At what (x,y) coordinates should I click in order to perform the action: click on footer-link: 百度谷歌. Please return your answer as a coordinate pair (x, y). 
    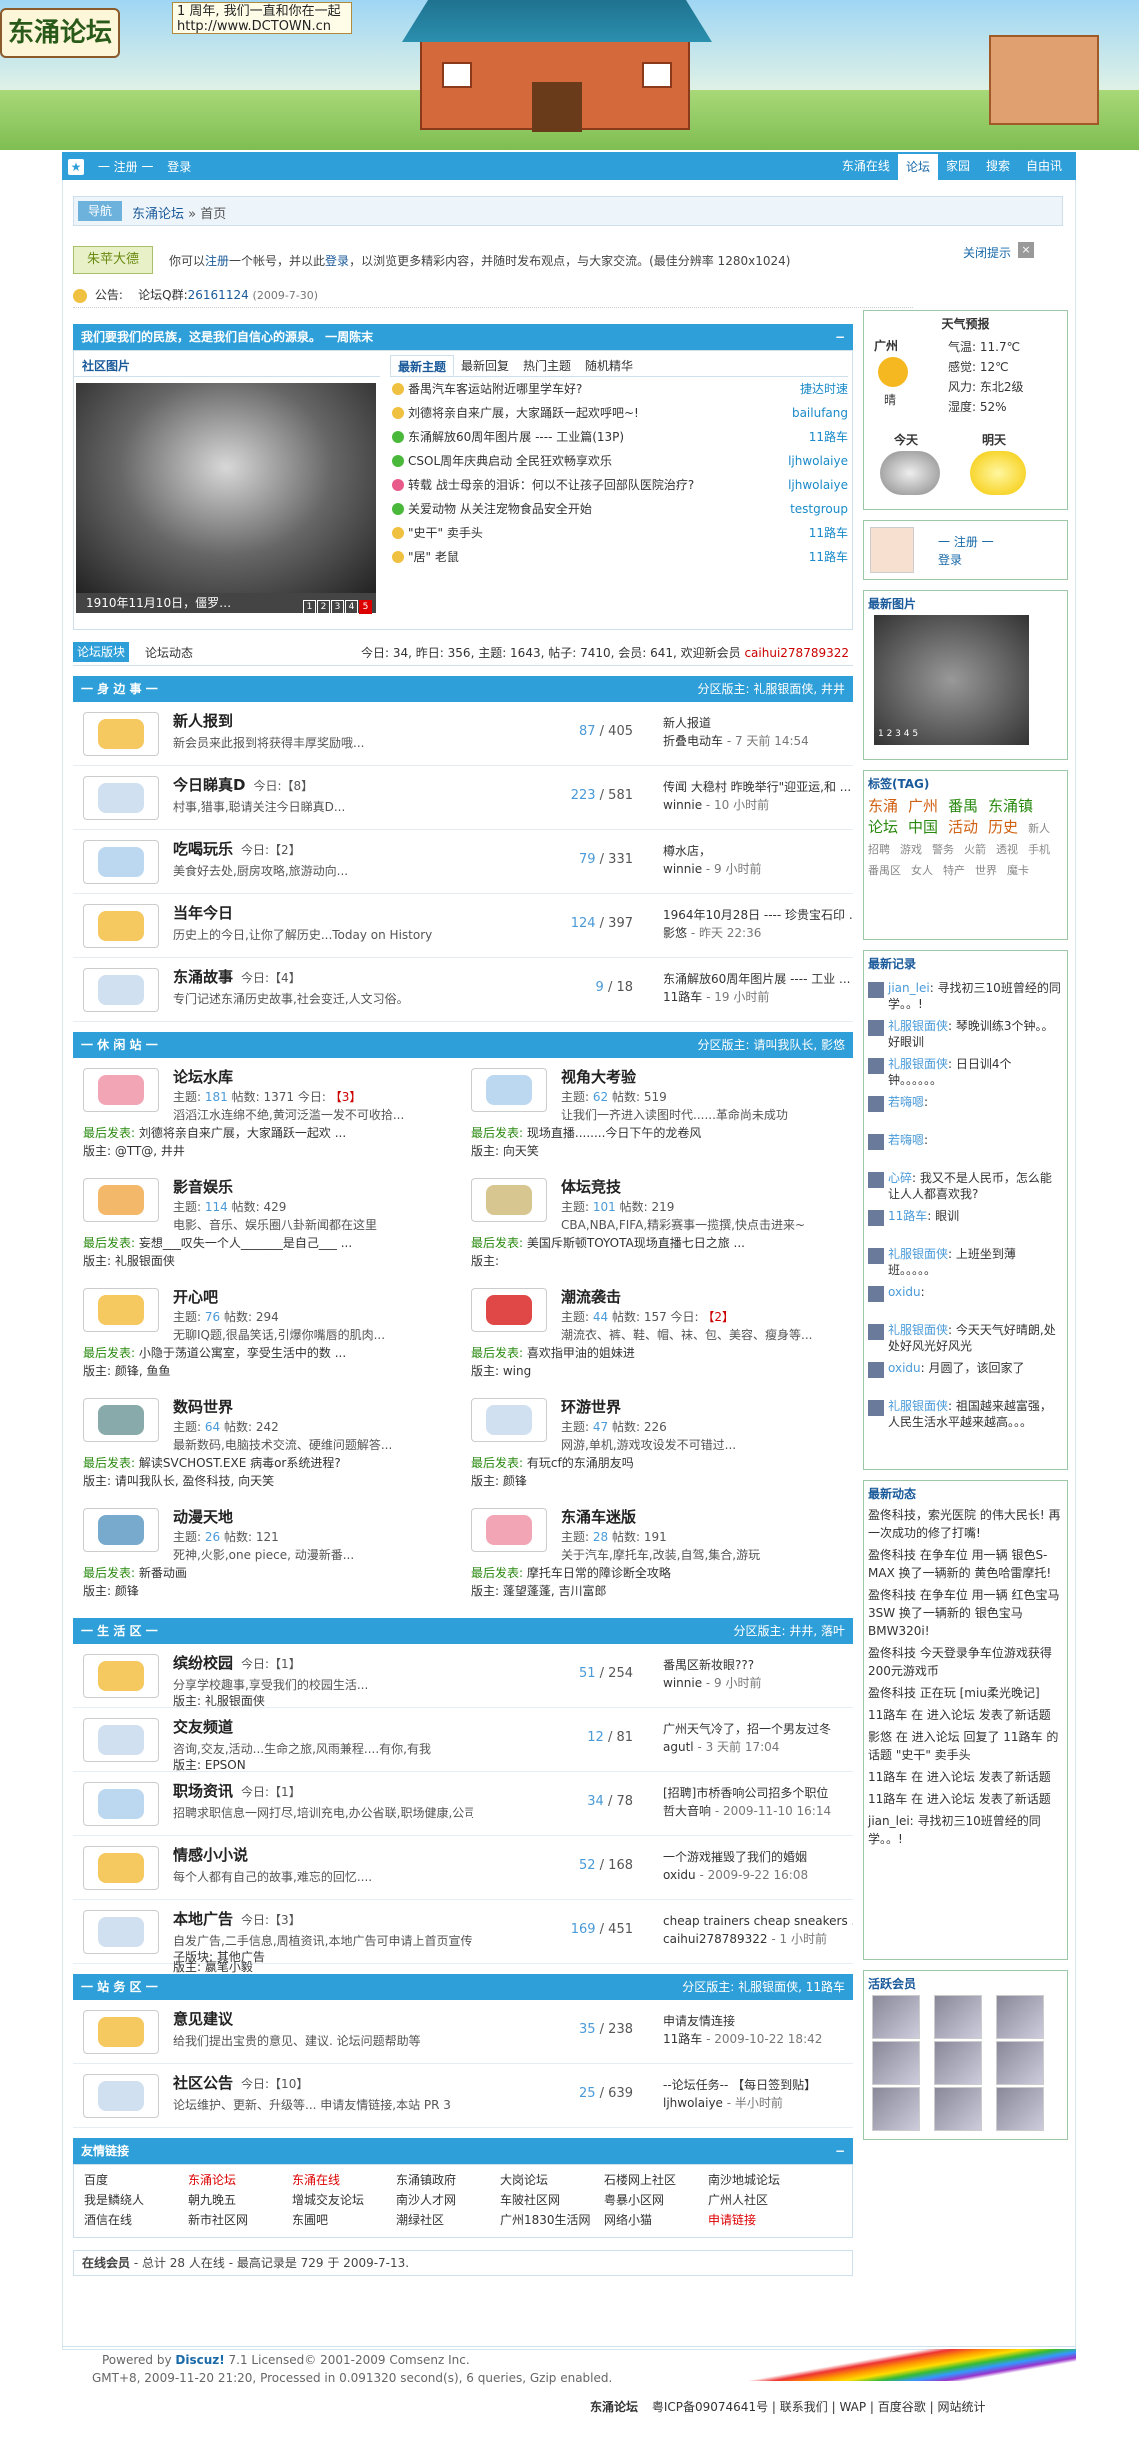
    Looking at the image, I should click on (902, 2407).